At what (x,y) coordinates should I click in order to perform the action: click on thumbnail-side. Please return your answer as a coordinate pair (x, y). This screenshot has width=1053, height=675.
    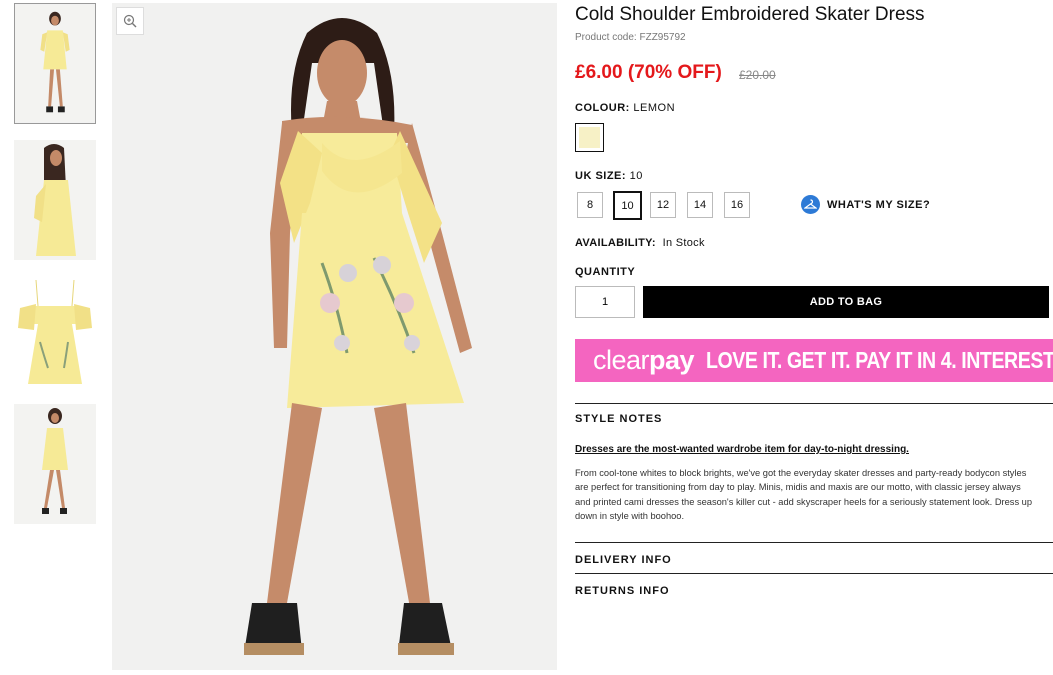
    Looking at the image, I should click on (55, 200).